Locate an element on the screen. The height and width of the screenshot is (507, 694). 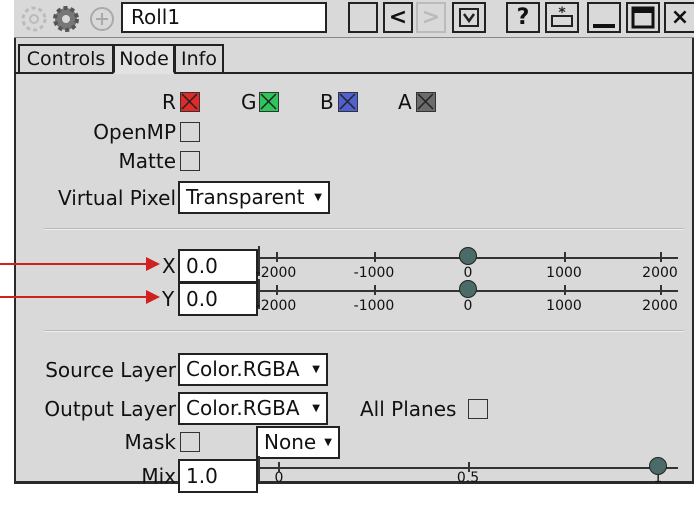
add-icon is located at coordinates (102, 19).